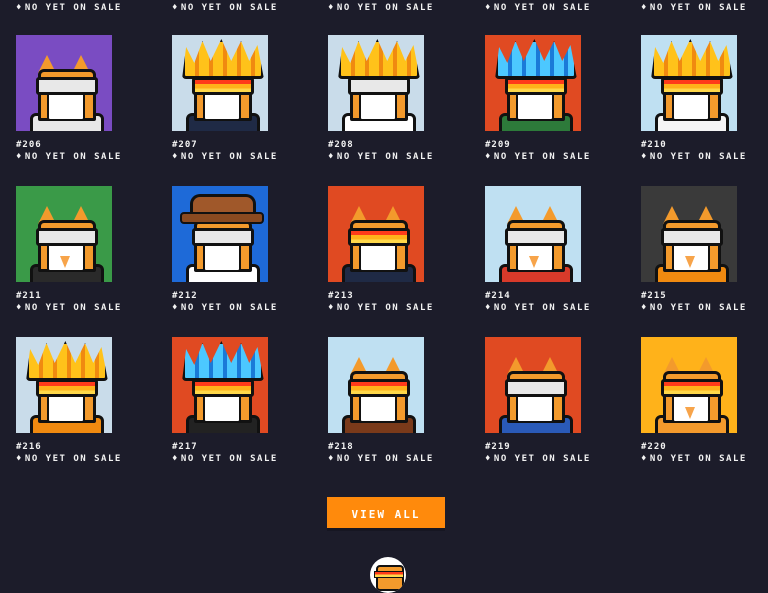 This screenshot has height=593, width=768. I want to click on nft-card: #218 ♦ NO YET ON SALE, so click(398, 401).